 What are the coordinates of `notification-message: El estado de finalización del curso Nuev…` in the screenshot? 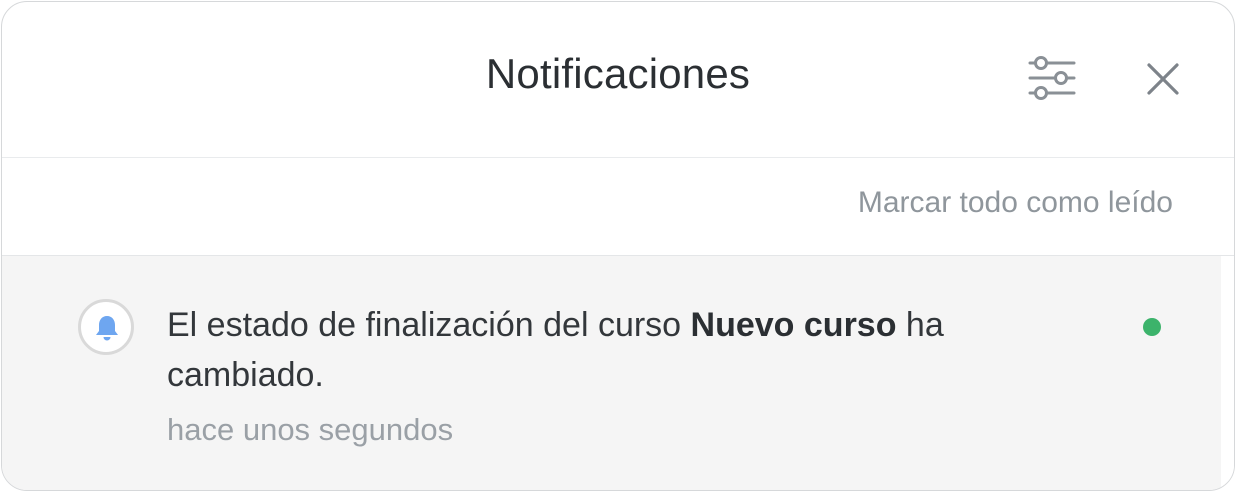 It's located at (617, 350).